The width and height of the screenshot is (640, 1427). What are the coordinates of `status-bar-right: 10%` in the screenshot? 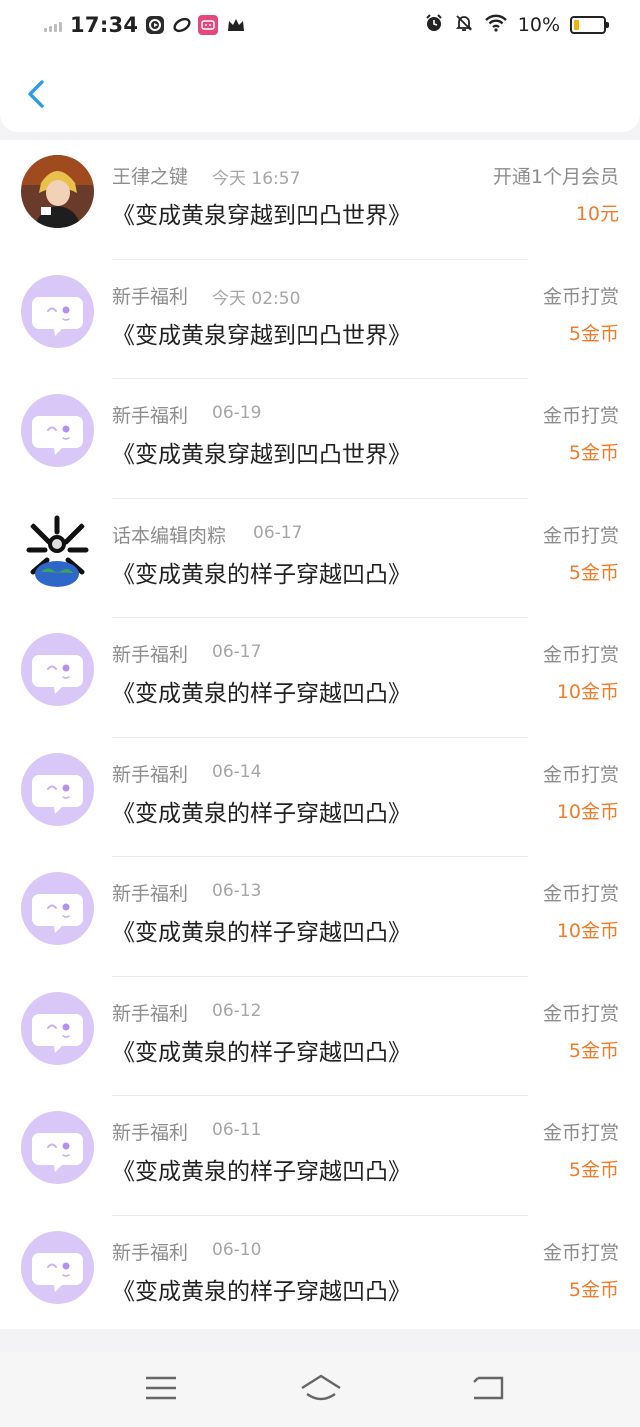 It's located at (516, 25).